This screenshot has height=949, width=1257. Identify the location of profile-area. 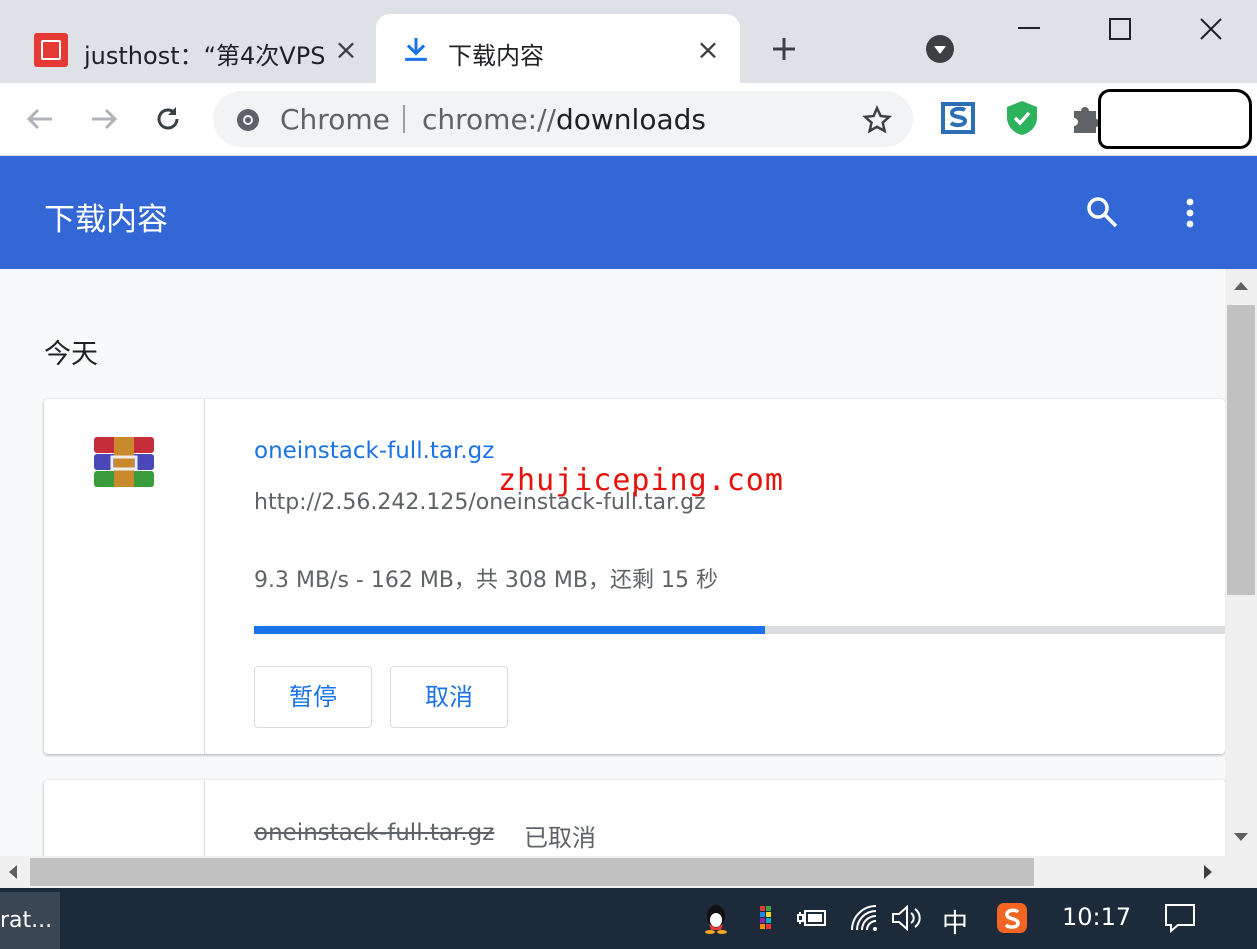
(1175, 119).